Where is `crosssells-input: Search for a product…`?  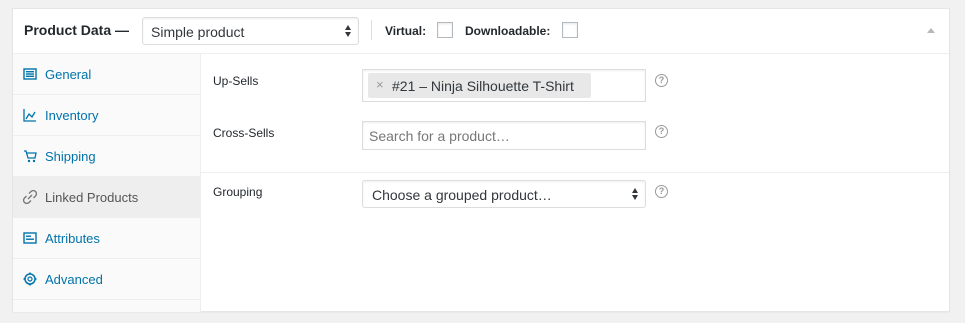 crosssells-input: Search for a product… is located at coordinates (504, 135).